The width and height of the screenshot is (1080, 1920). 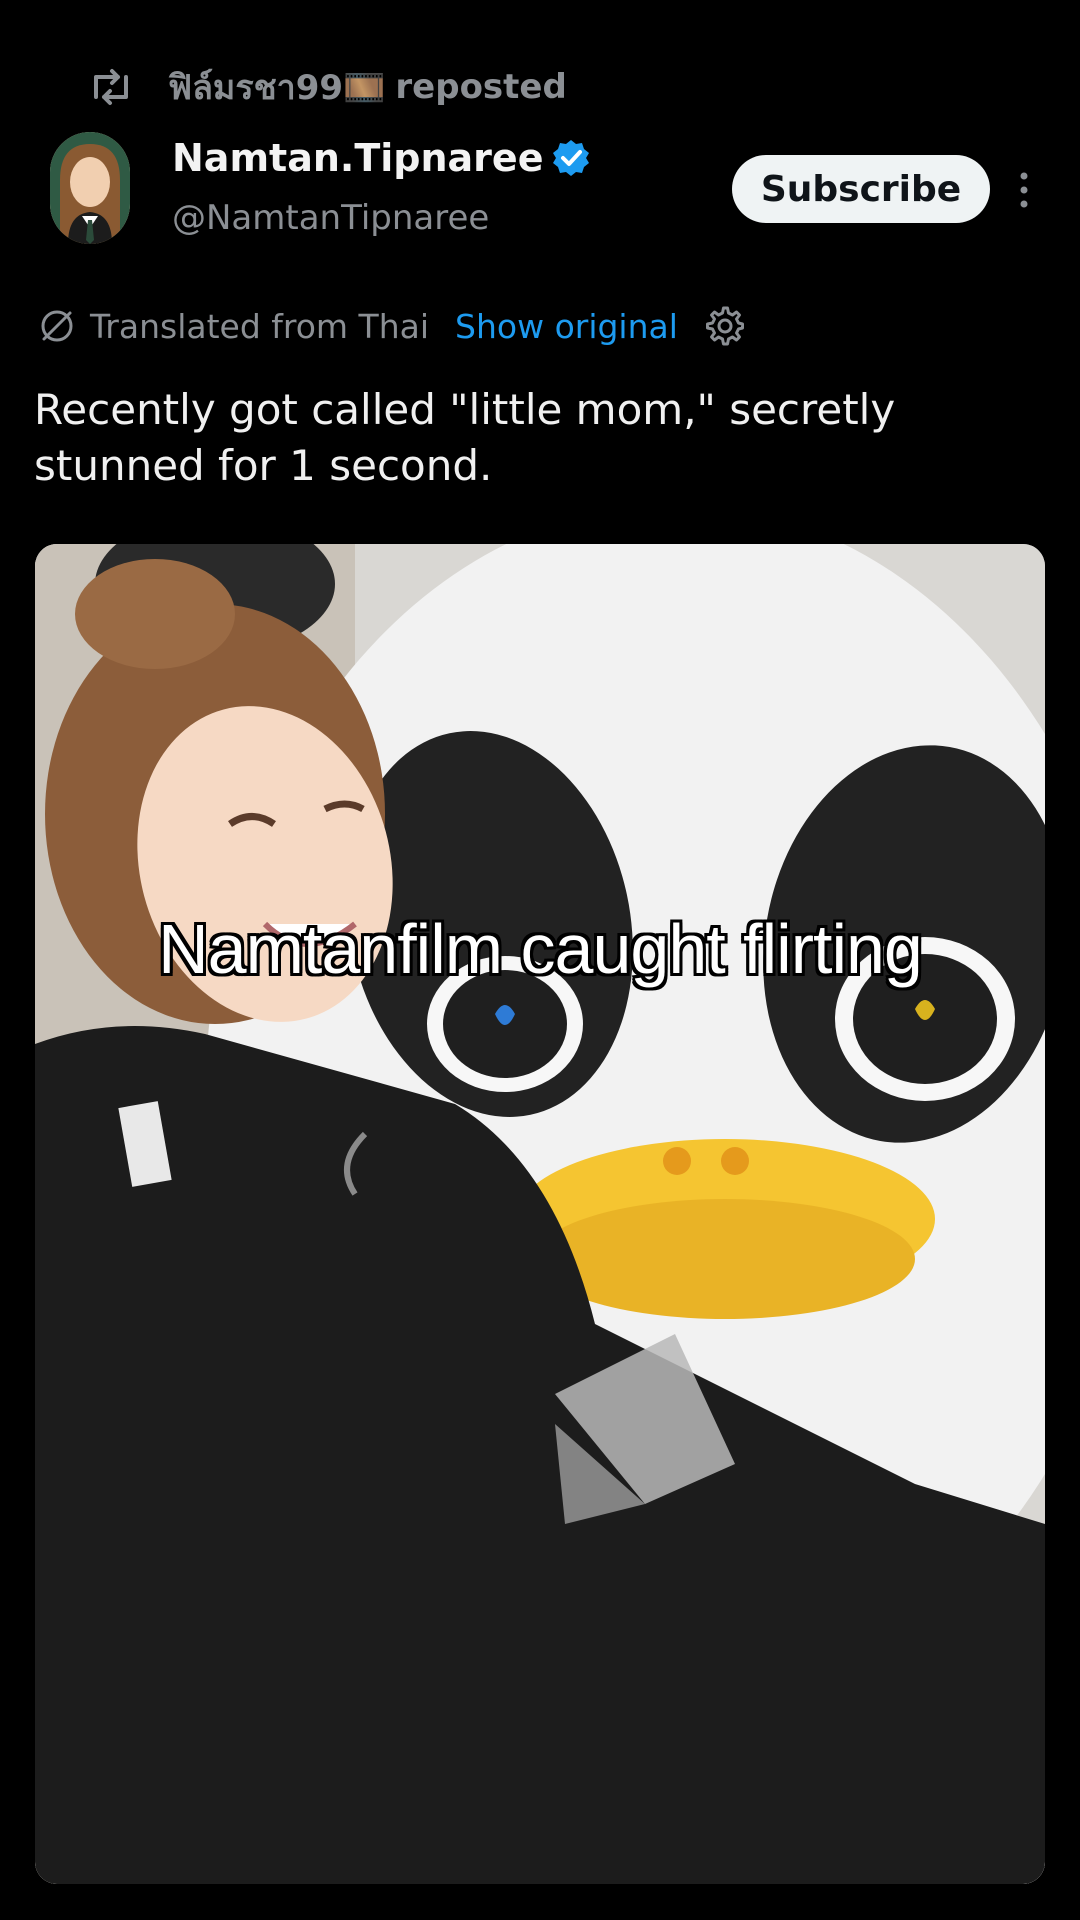 What do you see at coordinates (861, 189) in the screenshot?
I see `subscribe-button: Subscribe` at bounding box center [861, 189].